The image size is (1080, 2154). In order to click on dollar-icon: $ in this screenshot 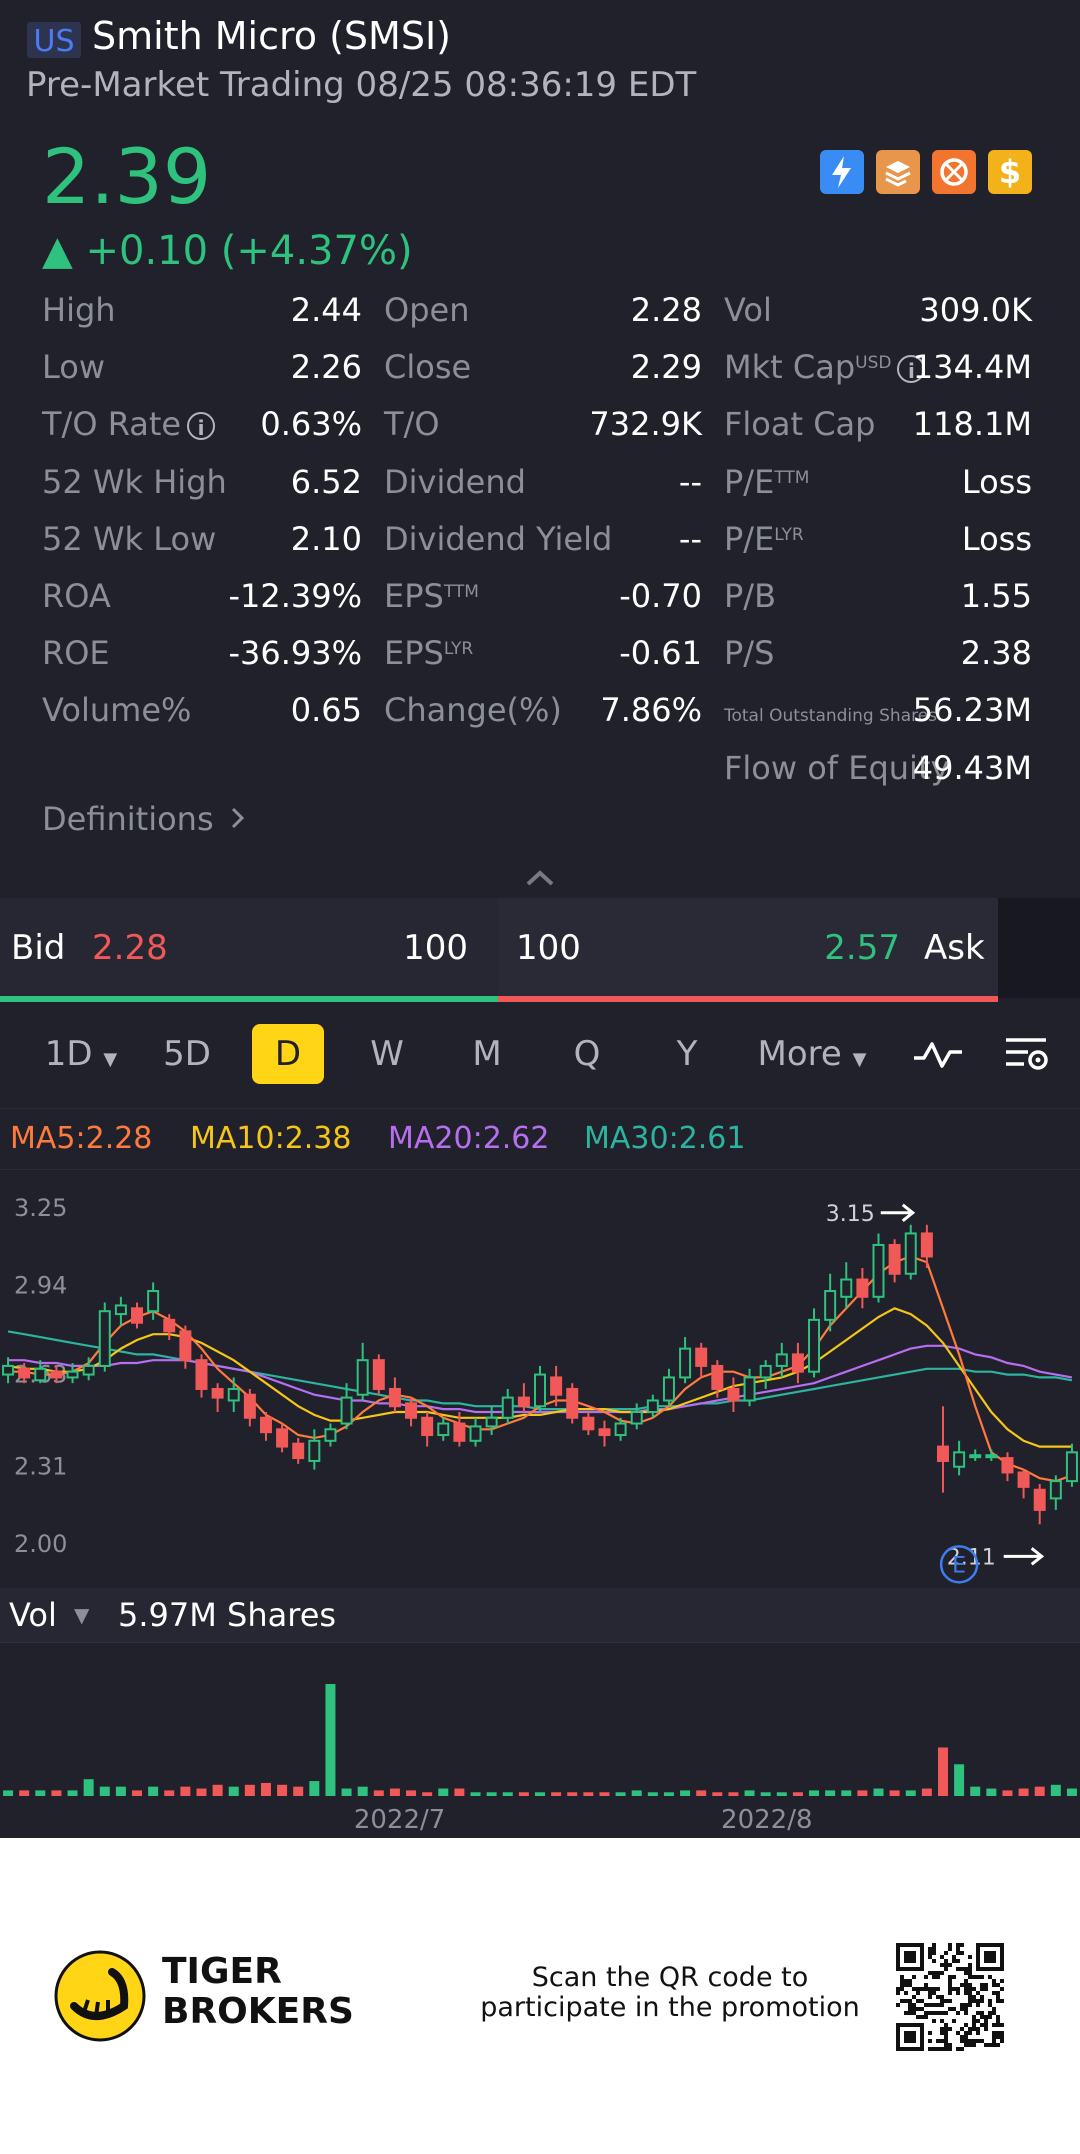, I will do `click(1010, 172)`.